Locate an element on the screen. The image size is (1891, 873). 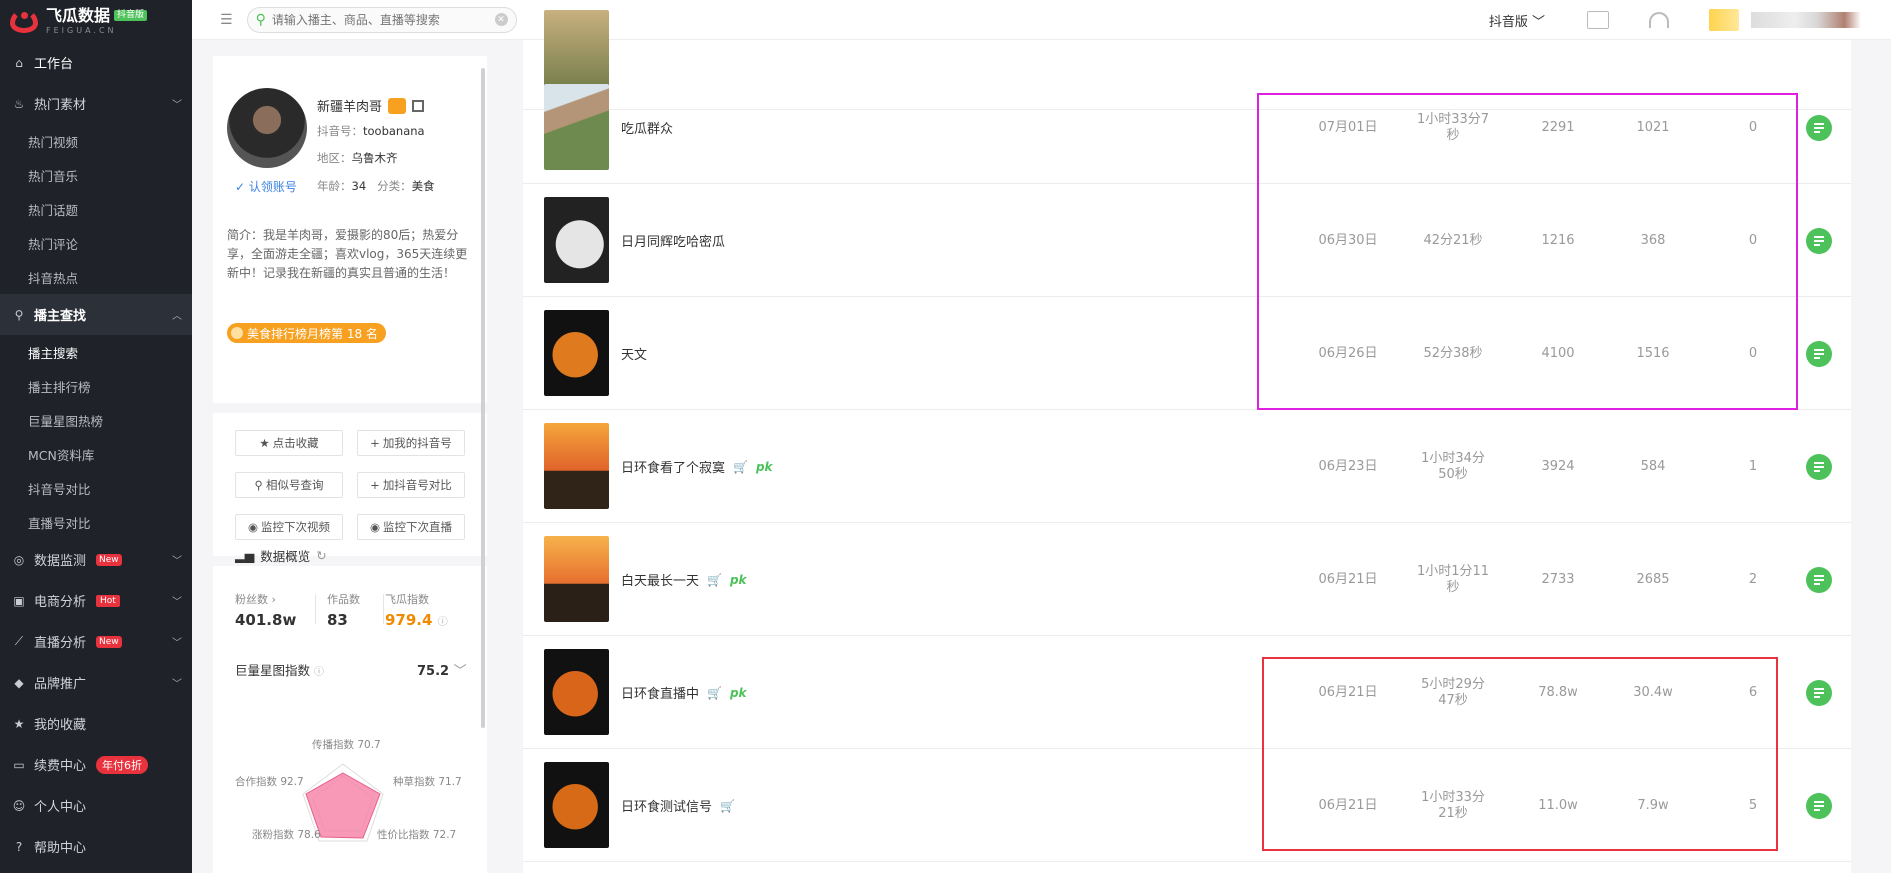
nav-sub-item: 巨量星图热榜 is located at coordinates (96, 420).